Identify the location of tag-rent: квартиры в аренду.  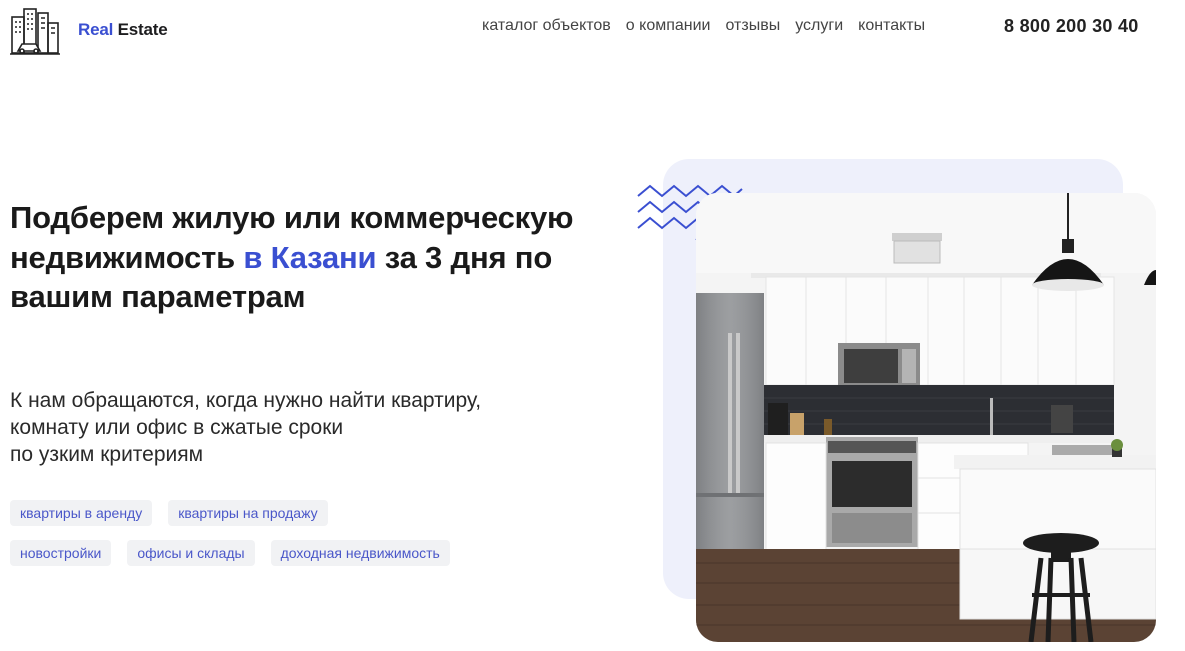
(81, 513).